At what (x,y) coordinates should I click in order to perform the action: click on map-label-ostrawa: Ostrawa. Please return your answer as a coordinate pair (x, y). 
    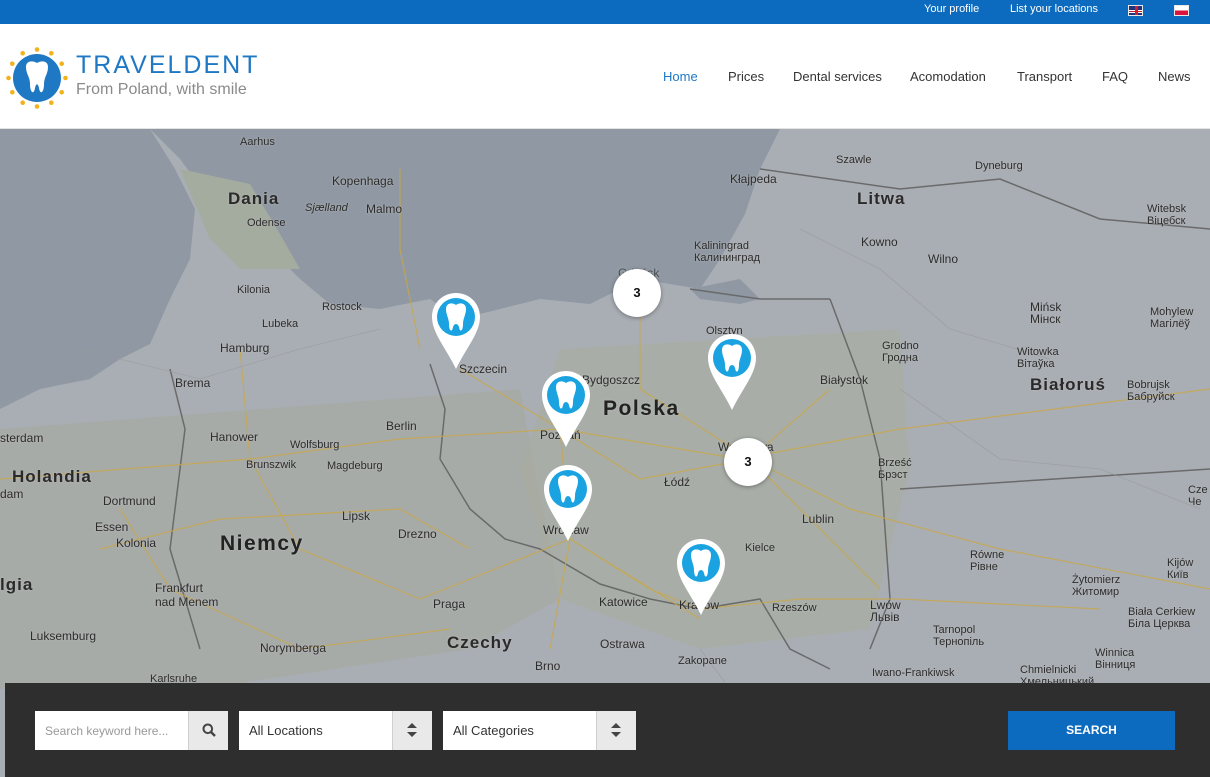
    Looking at the image, I should click on (622, 644).